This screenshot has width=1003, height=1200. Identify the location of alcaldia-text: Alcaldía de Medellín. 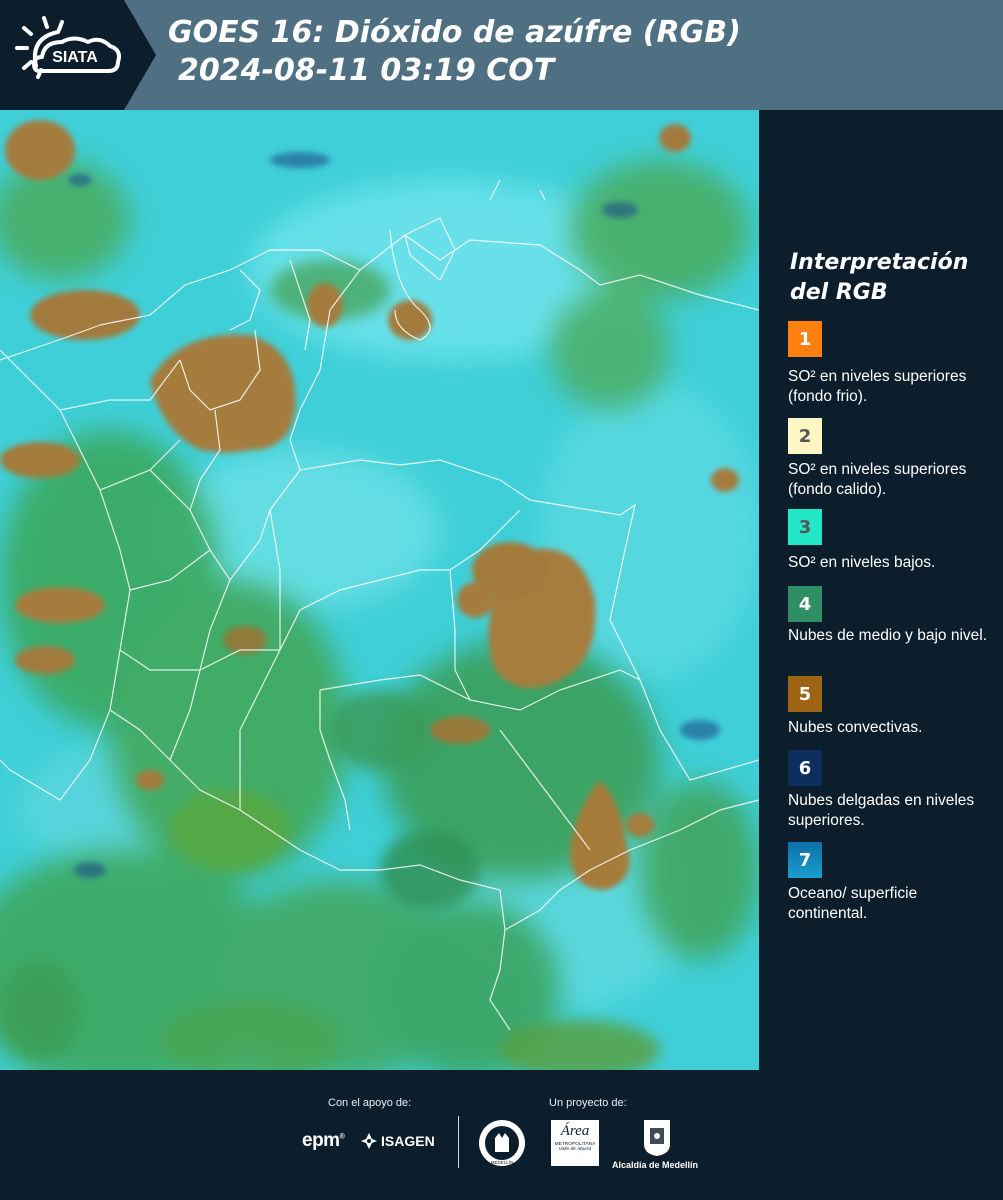
(655, 1165).